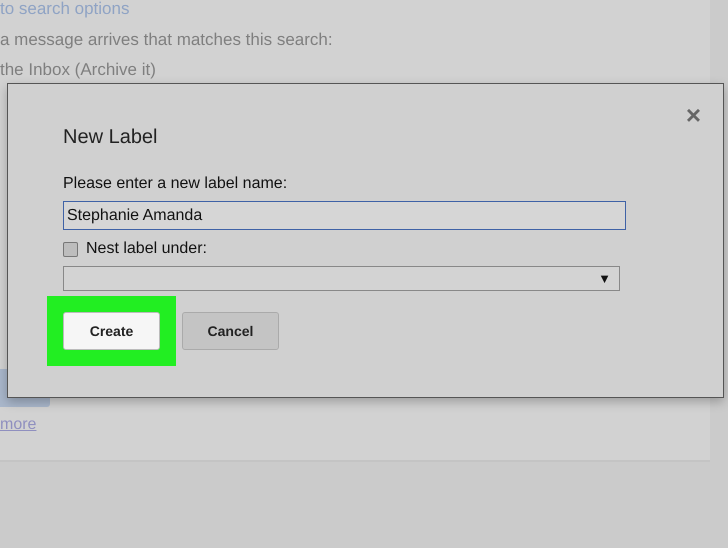 The image size is (728, 548). What do you see at coordinates (175, 184) in the screenshot?
I see `prompt-label: Please enter a new label name:` at bounding box center [175, 184].